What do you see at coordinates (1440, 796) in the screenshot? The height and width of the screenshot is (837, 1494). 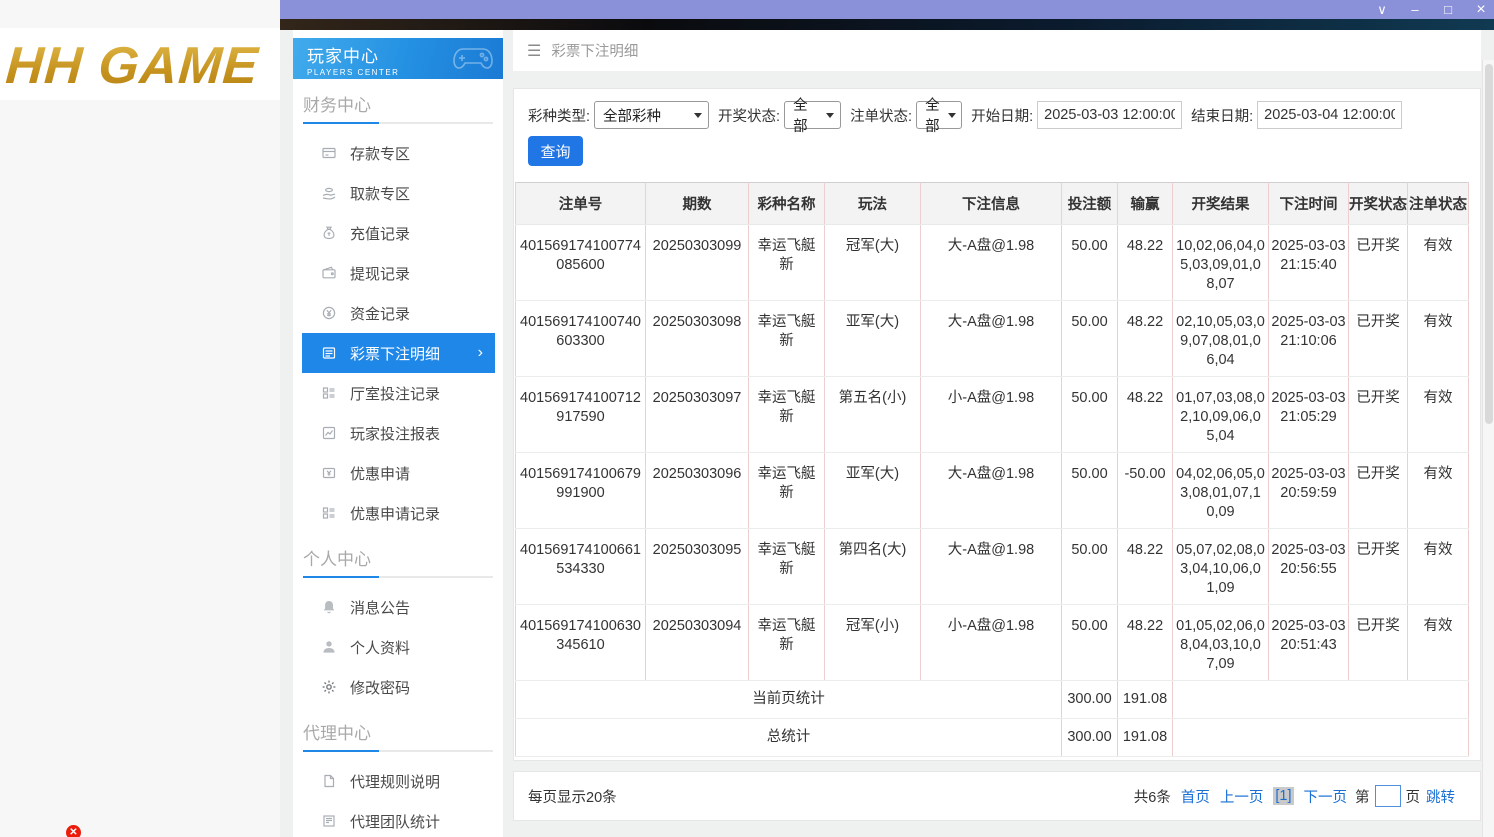 I see `jump-go-link: 跳转` at bounding box center [1440, 796].